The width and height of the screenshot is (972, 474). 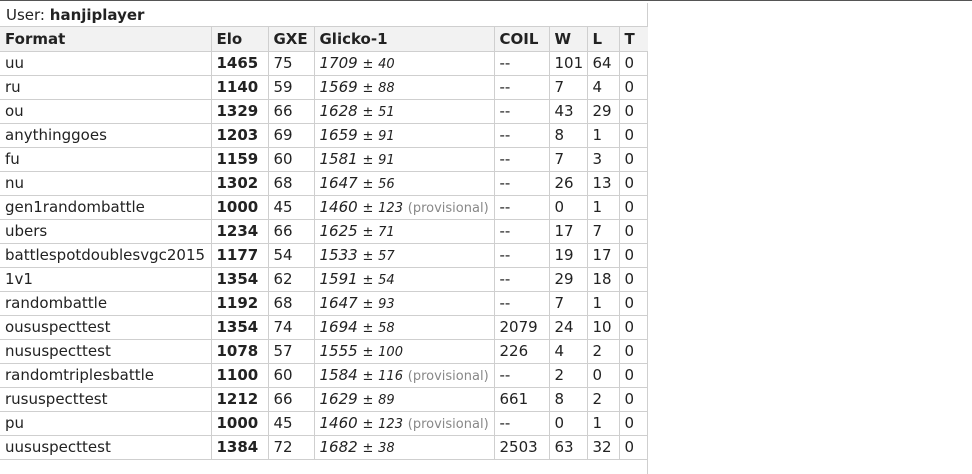 What do you see at coordinates (404, 159) in the screenshot?
I see `glicko-cell: 1581 ± 91` at bounding box center [404, 159].